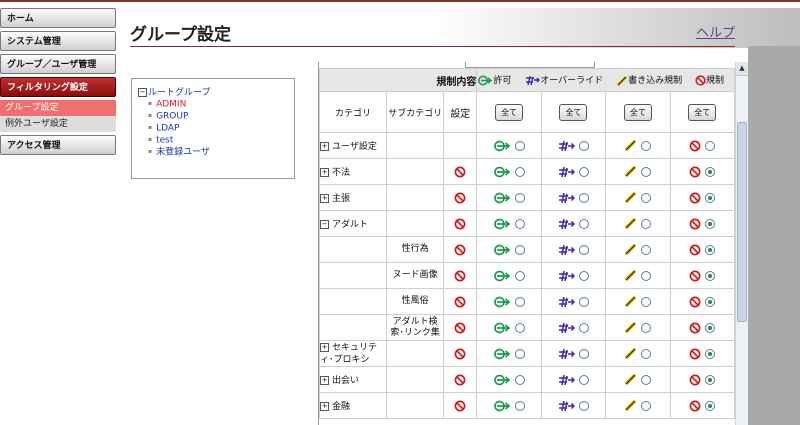  What do you see at coordinates (509, 249) in the screenshot?
I see `allow-cell` at bounding box center [509, 249].